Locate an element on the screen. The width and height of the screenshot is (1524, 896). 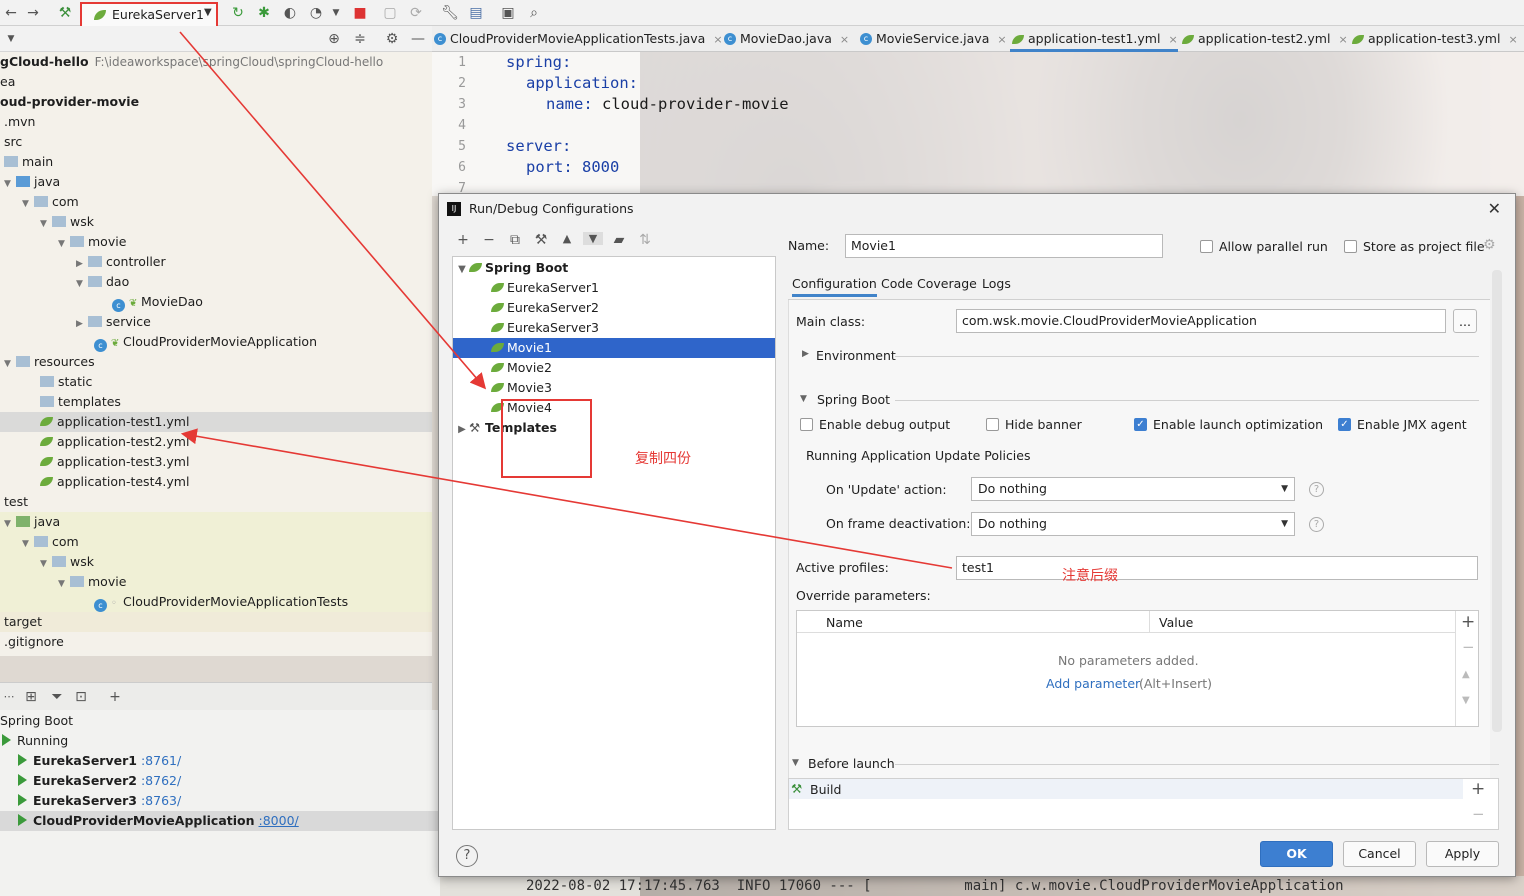
arrow-copy is located at coordinates (333, 210).